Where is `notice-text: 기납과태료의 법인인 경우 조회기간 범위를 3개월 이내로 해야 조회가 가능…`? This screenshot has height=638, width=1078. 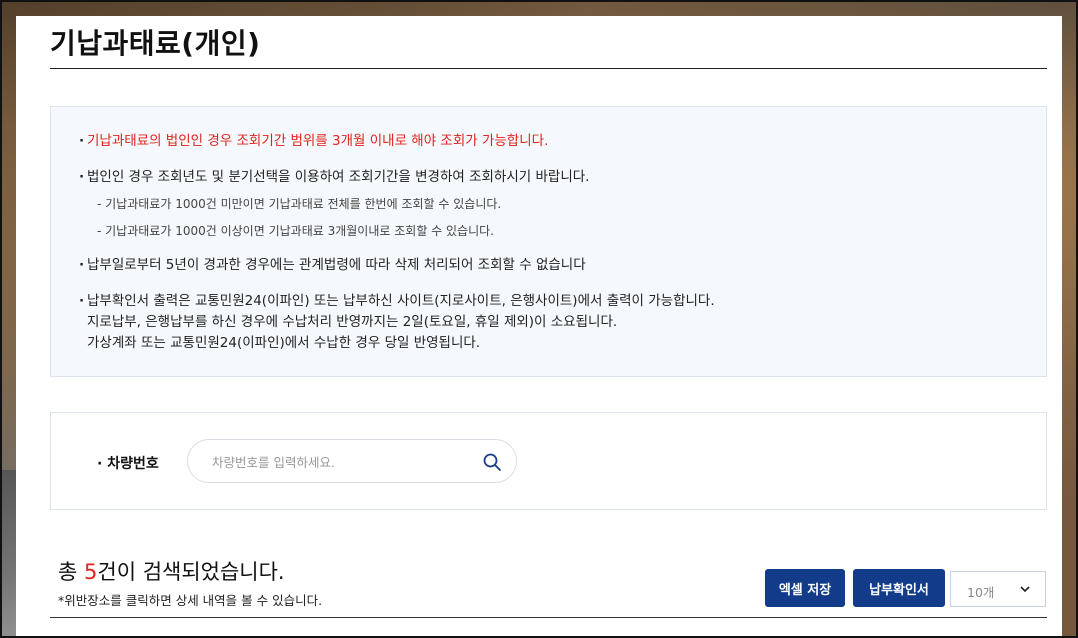
notice-text: 기납과태료의 법인인 경우 조회기간 범위를 3개월 이내로 해야 조회가 가능… is located at coordinates (318, 141).